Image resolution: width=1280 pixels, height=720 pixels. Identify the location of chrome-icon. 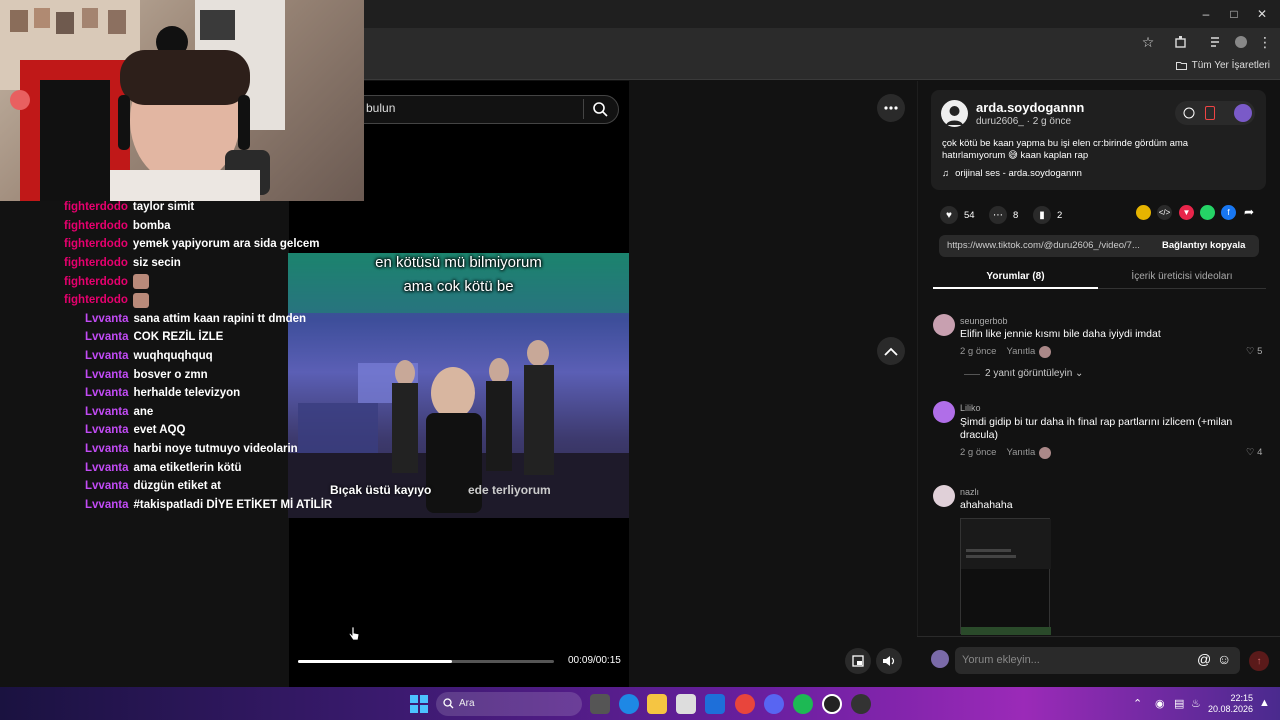
(745, 704).